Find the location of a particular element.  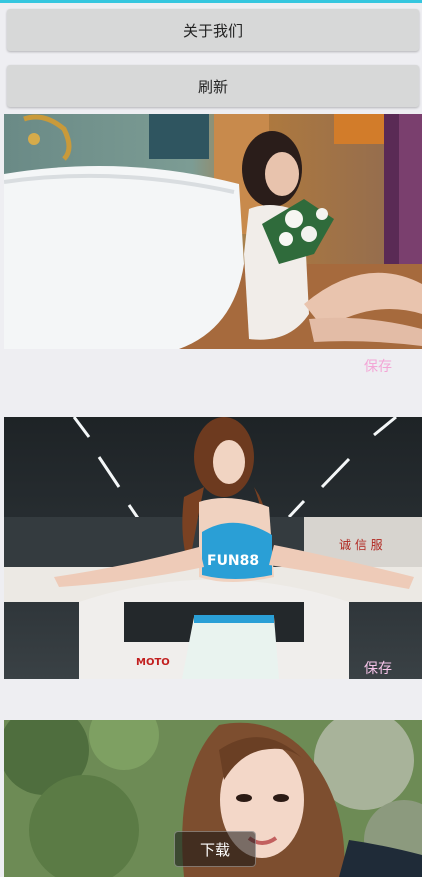

save-button-2: 保存 is located at coordinates (378, 668).